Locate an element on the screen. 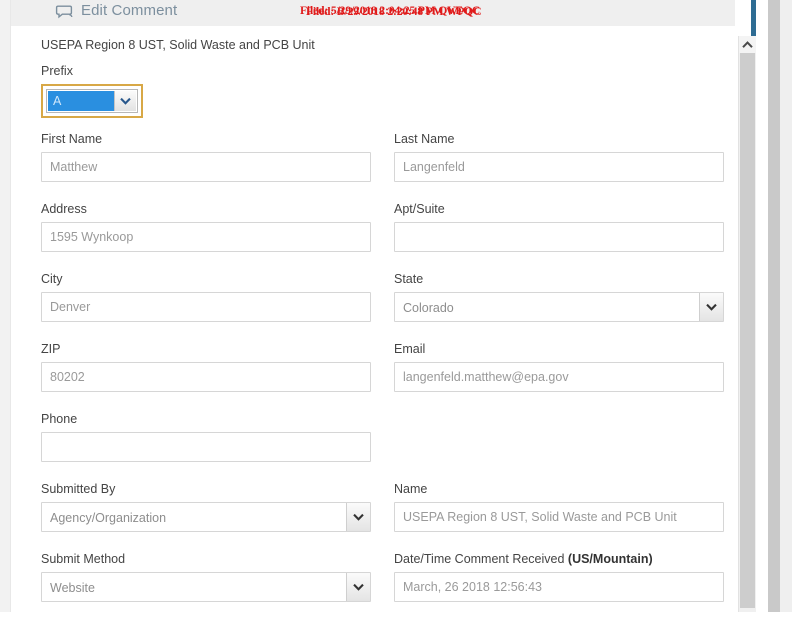 This screenshot has width=792, height=622. scroll-up-button is located at coordinates (747, 44).